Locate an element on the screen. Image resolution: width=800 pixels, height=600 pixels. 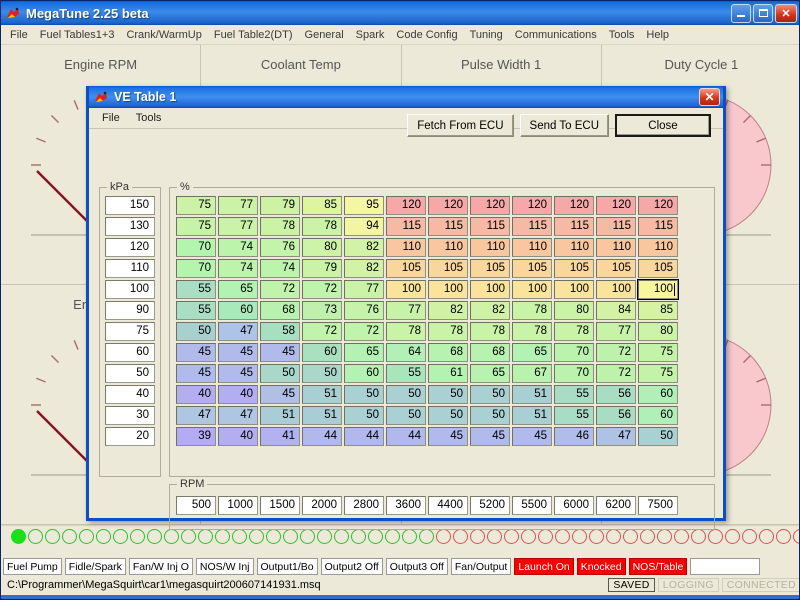
ve-cell: 67 is located at coordinates (532, 373).